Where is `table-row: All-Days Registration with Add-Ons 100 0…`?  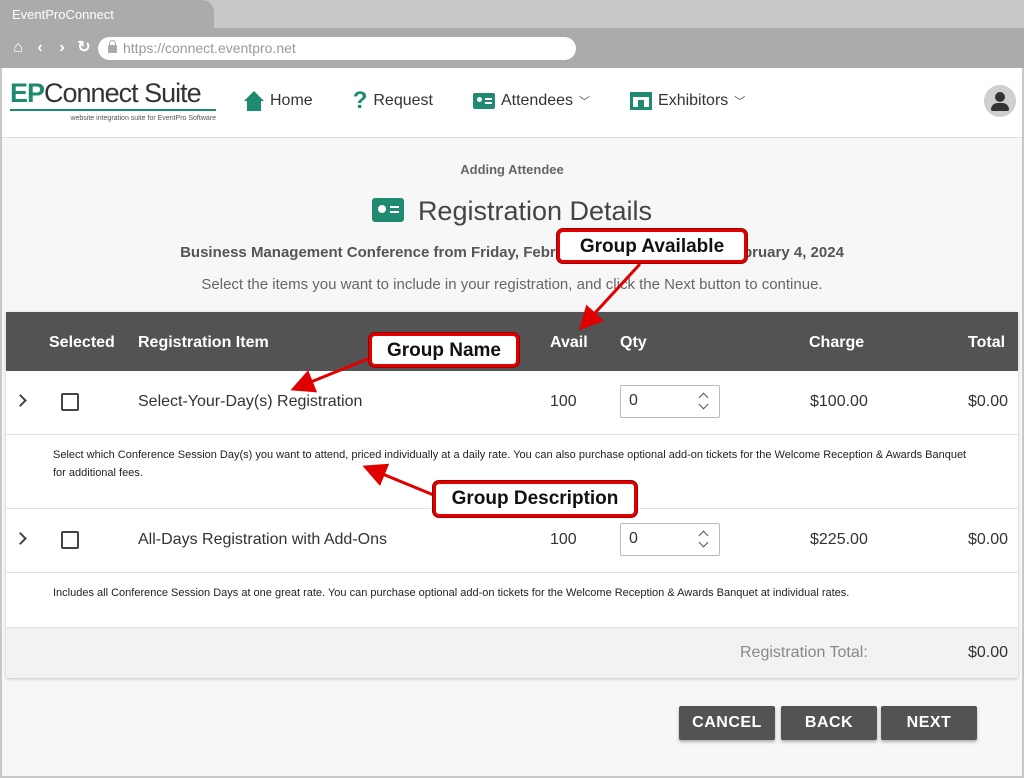
table-row: All-Days Registration with Add-Ons 100 0… is located at coordinates (512, 541).